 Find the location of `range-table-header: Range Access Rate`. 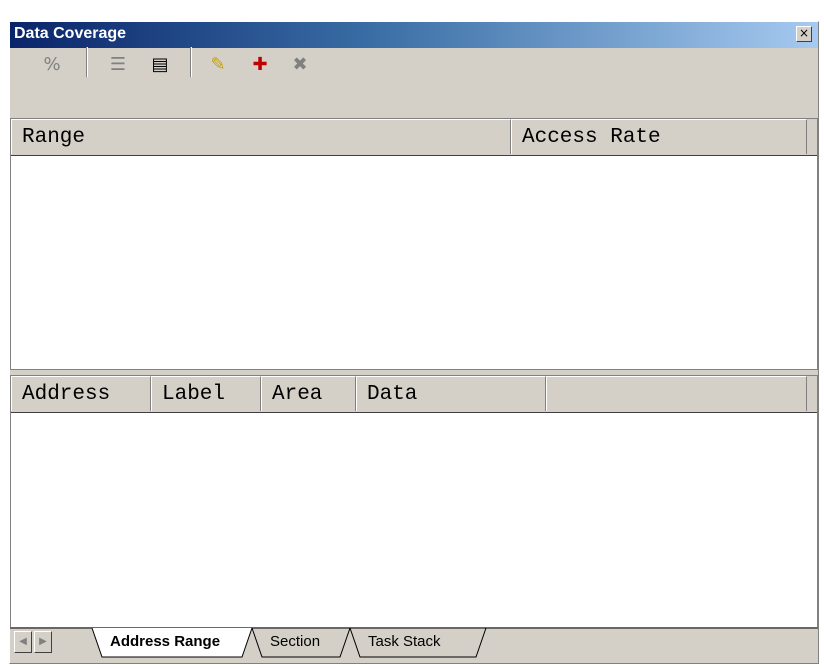

range-table-header: Range Access Rate is located at coordinates (414, 137).